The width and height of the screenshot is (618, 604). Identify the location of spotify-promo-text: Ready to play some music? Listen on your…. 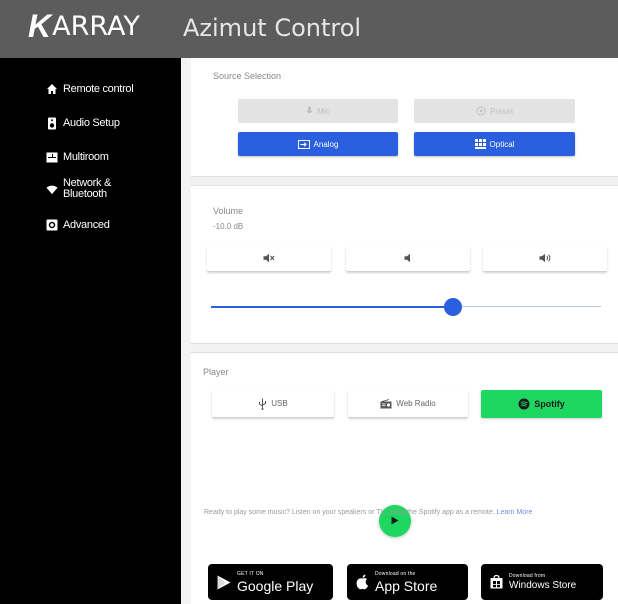
(404, 512).